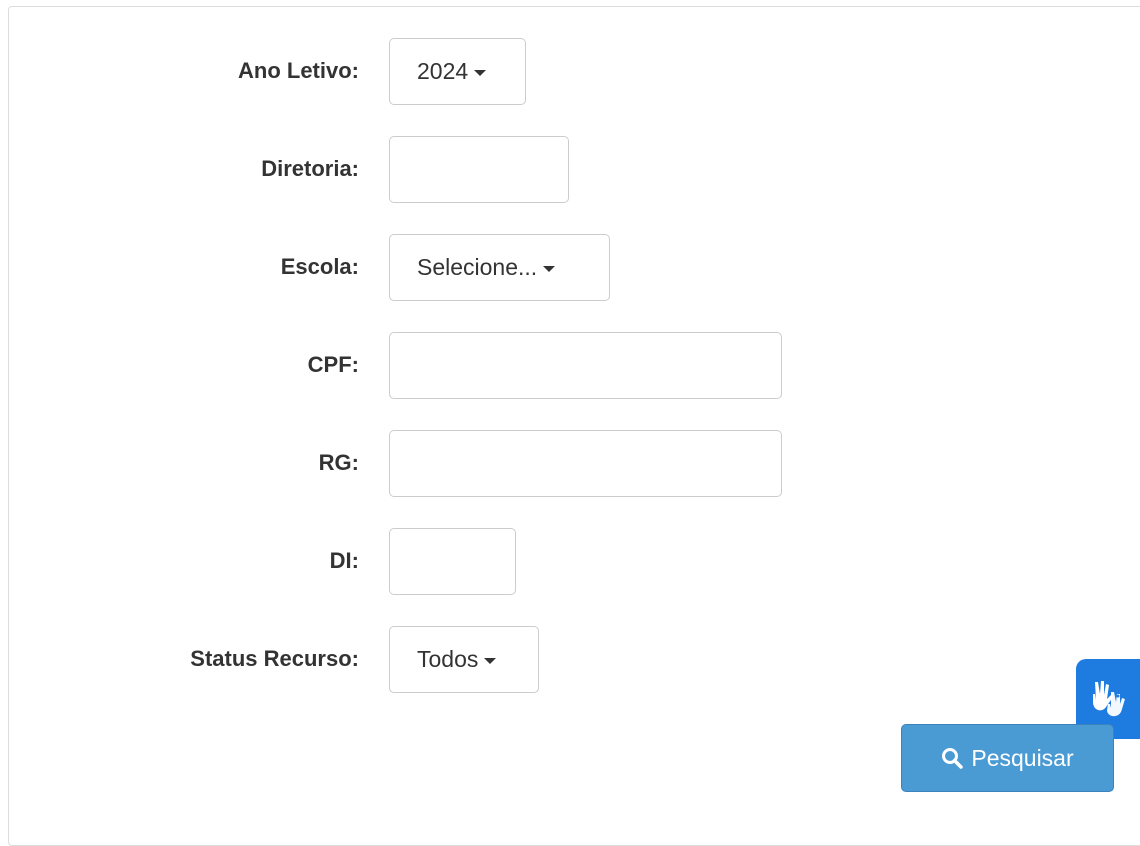 The width and height of the screenshot is (1140, 846). Describe the element at coordinates (448, 659) in the screenshot. I see `status-recurso-value: Todos` at that location.